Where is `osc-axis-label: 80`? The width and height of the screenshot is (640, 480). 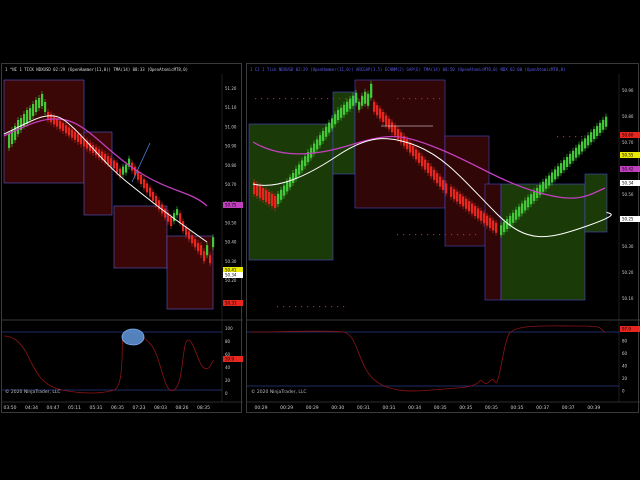 osc-axis-label: 80 is located at coordinates (228, 341).